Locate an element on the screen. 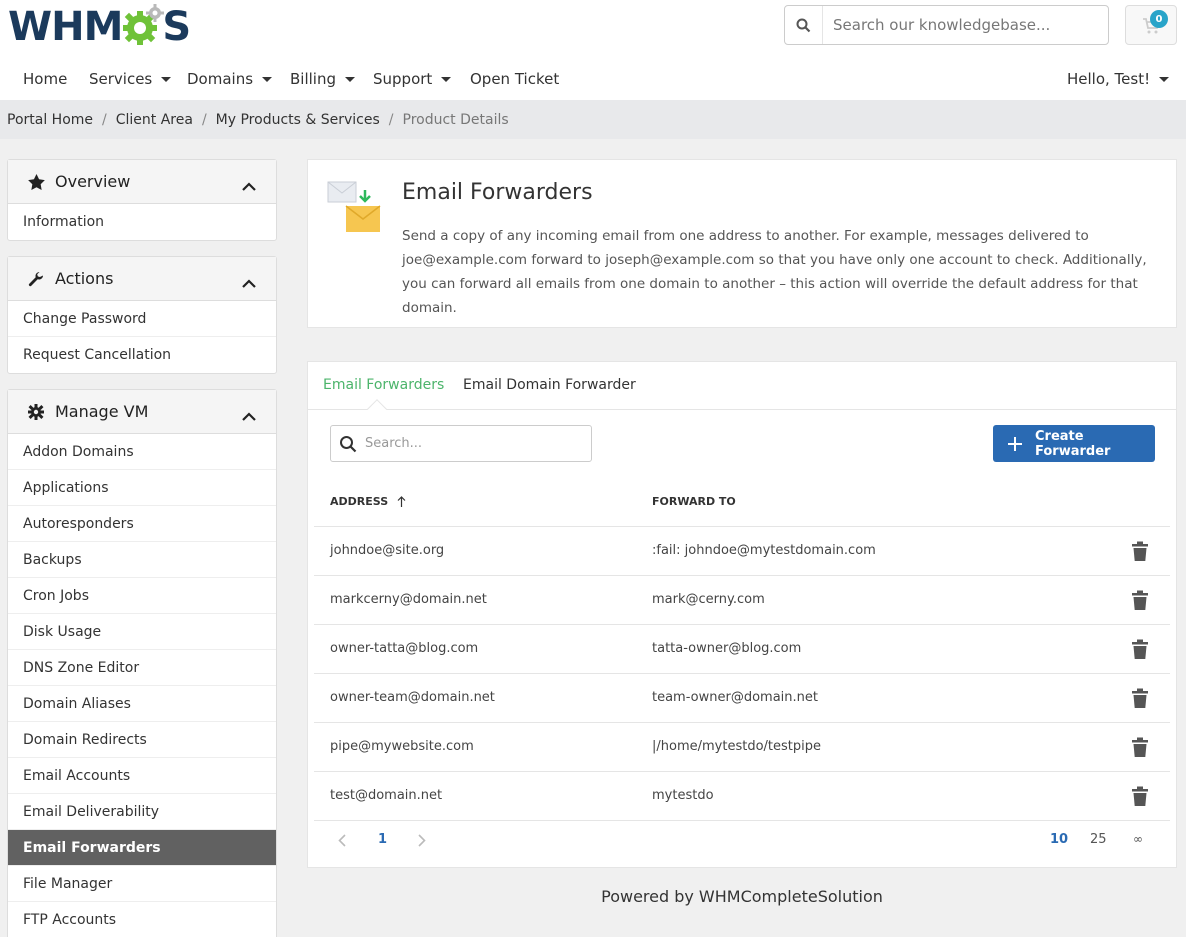 This screenshot has height=937, width=1186. nav-services: Services is located at coordinates (130, 79).